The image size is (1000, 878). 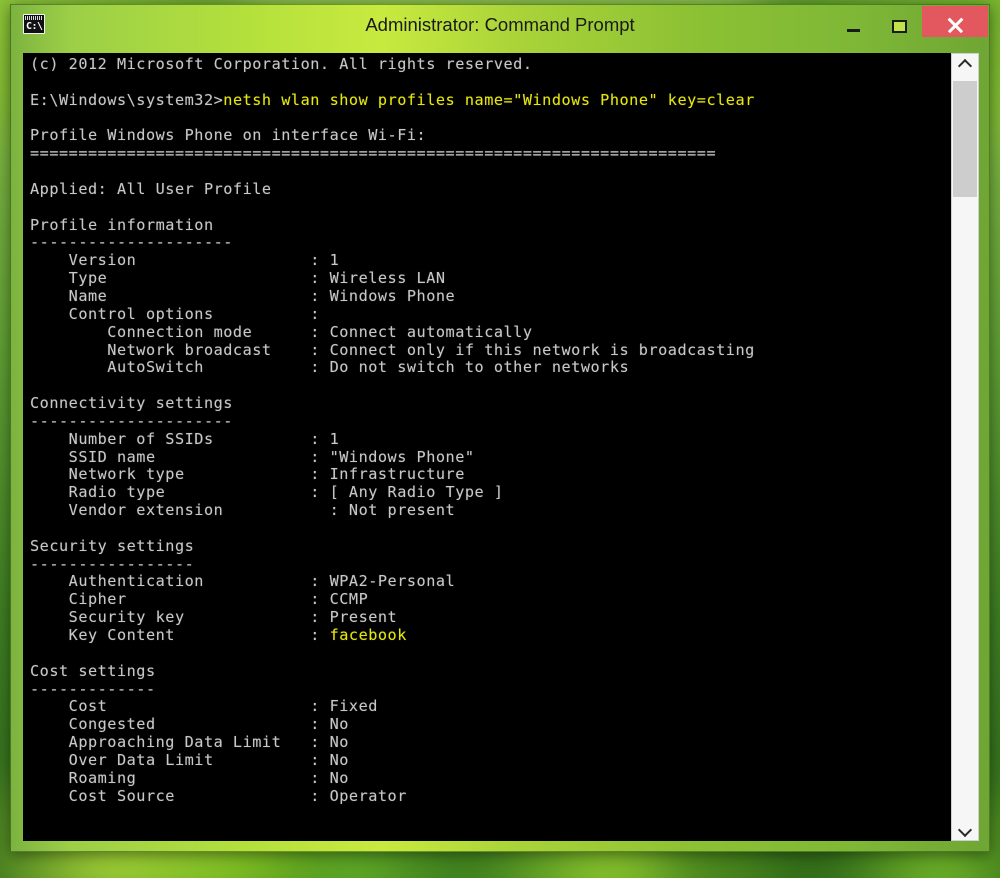 I want to click on chevron-up-icon, so click(x=965, y=66).